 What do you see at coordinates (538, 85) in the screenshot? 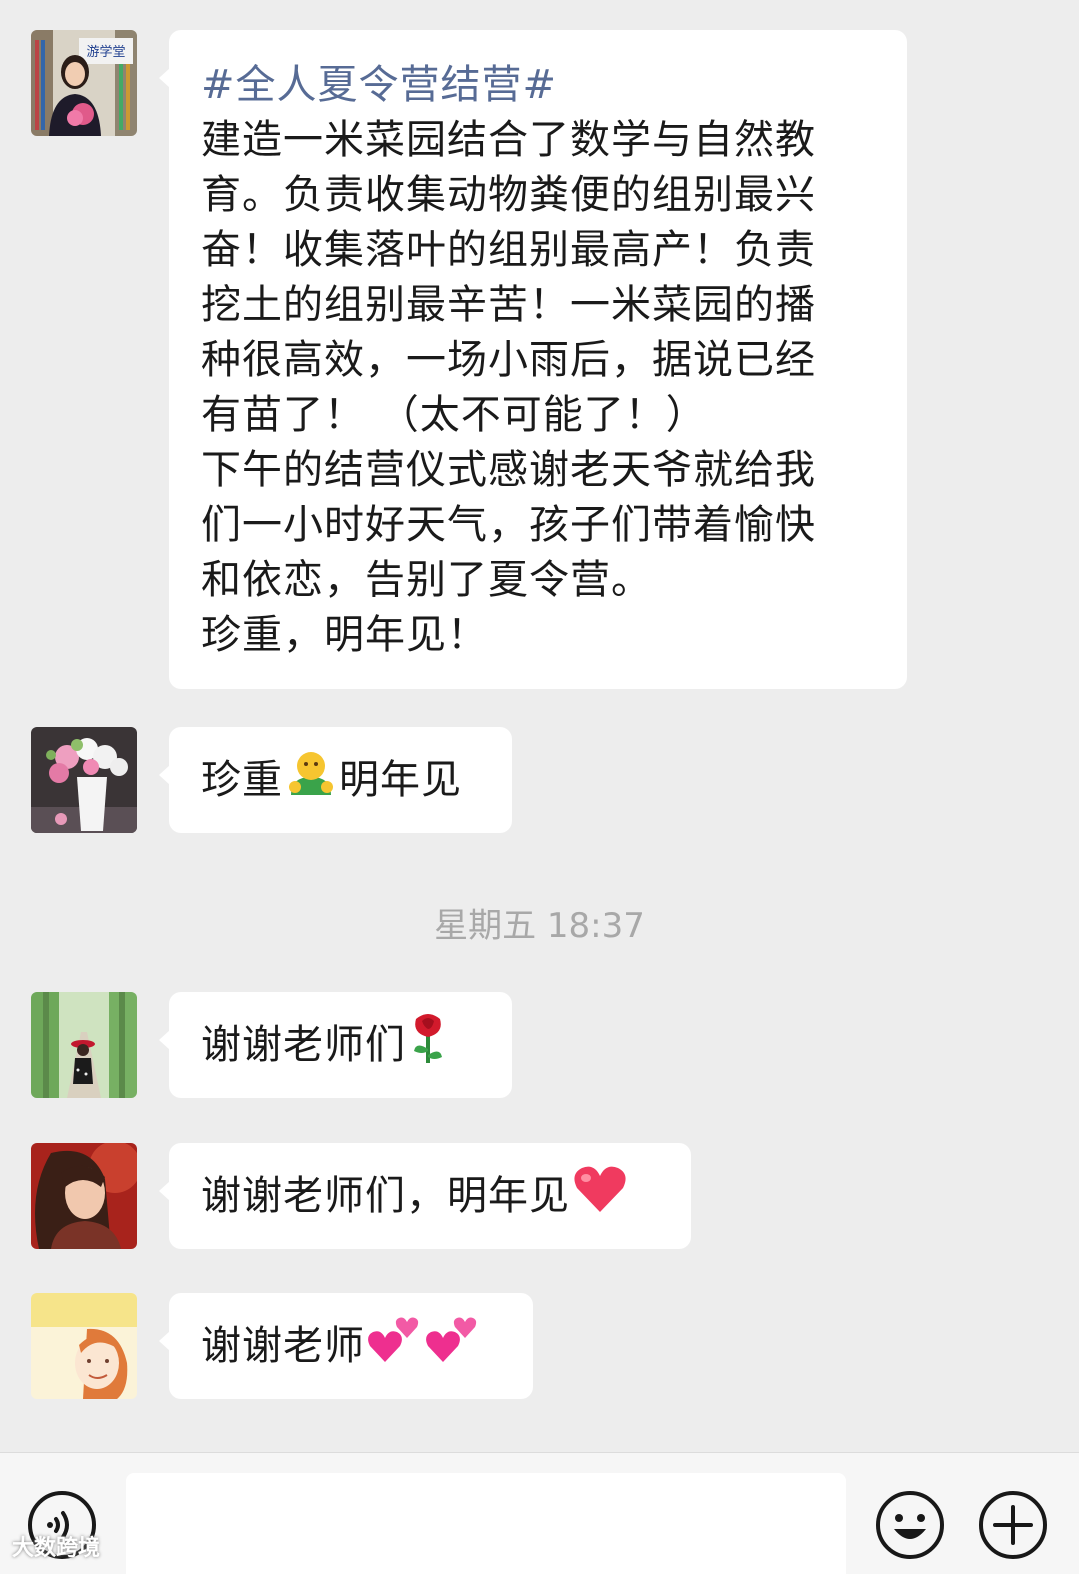
I see `topic-hashtag-link: #全人夏令营结营#` at bounding box center [538, 85].